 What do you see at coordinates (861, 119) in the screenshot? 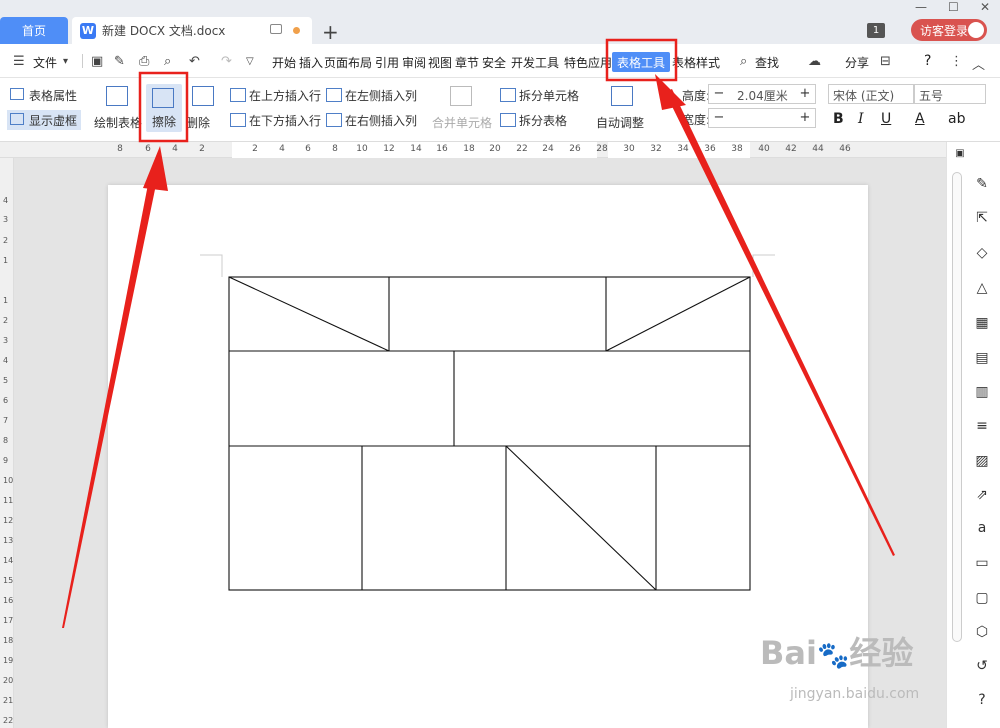
I see `italic-button: I` at bounding box center [861, 119].